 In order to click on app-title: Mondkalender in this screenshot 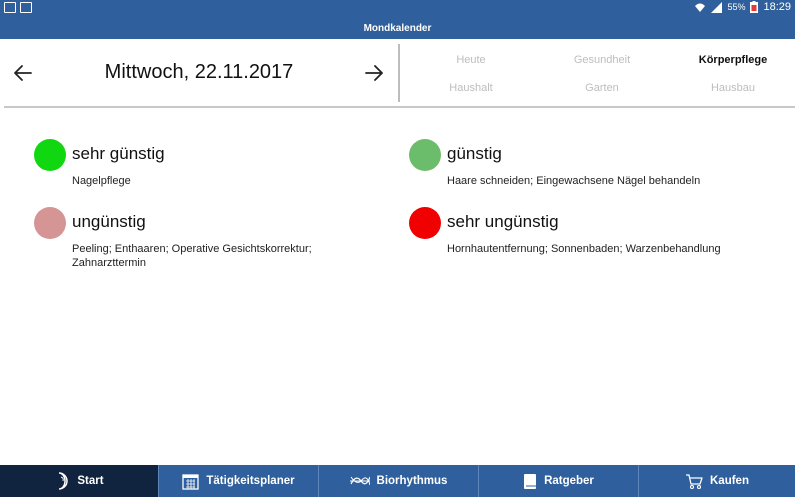, I will do `click(397, 28)`.